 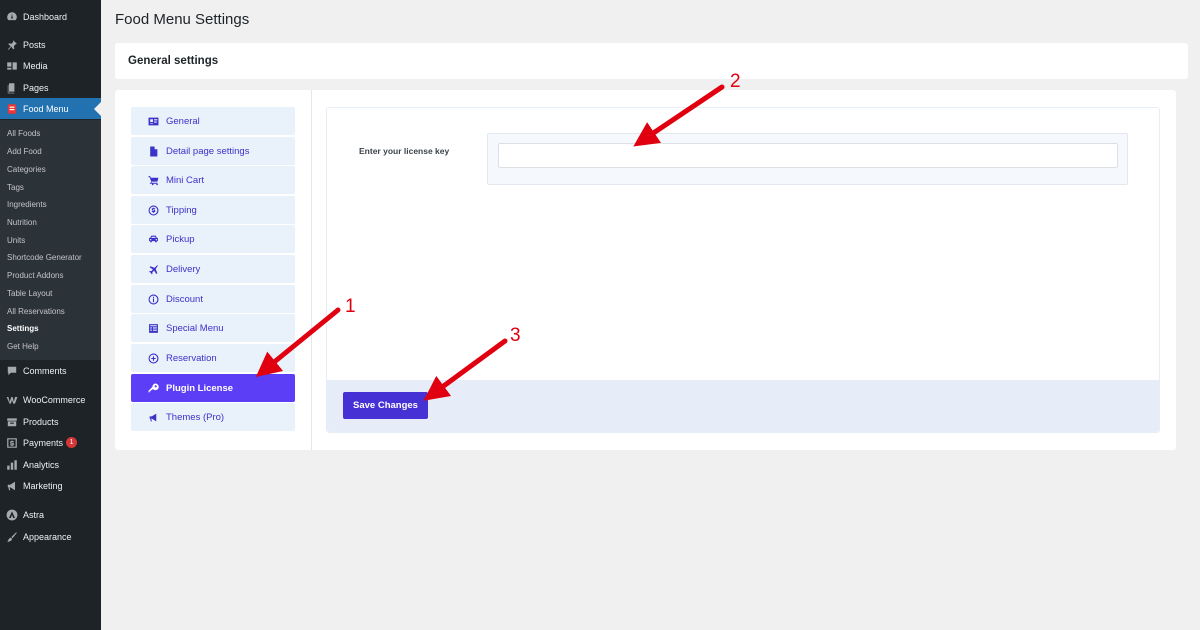 What do you see at coordinates (213, 180) in the screenshot?
I see `settings-tab-mini-cart: Mini Cart` at bounding box center [213, 180].